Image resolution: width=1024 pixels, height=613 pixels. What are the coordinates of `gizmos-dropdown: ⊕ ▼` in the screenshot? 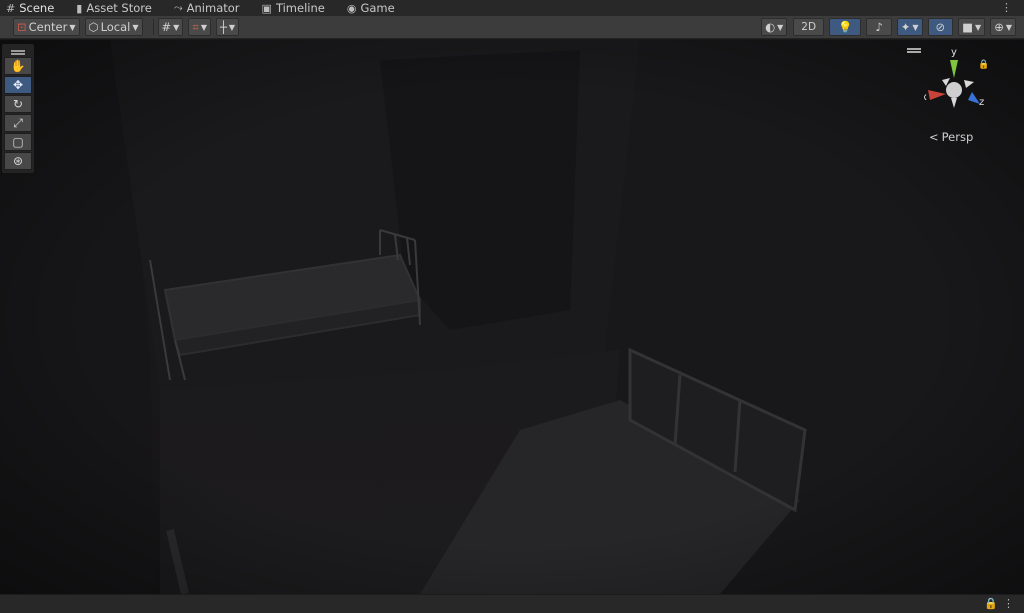 It's located at (1003, 27).